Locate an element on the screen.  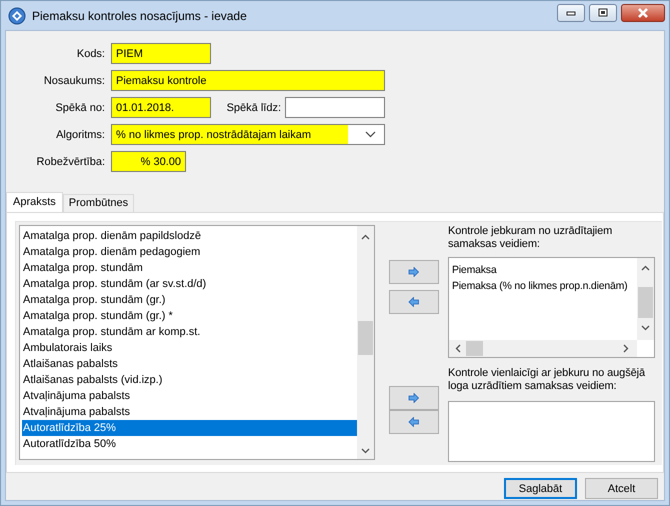
list-item: Ambulatorais laiks is located at coordinates (189, 348).